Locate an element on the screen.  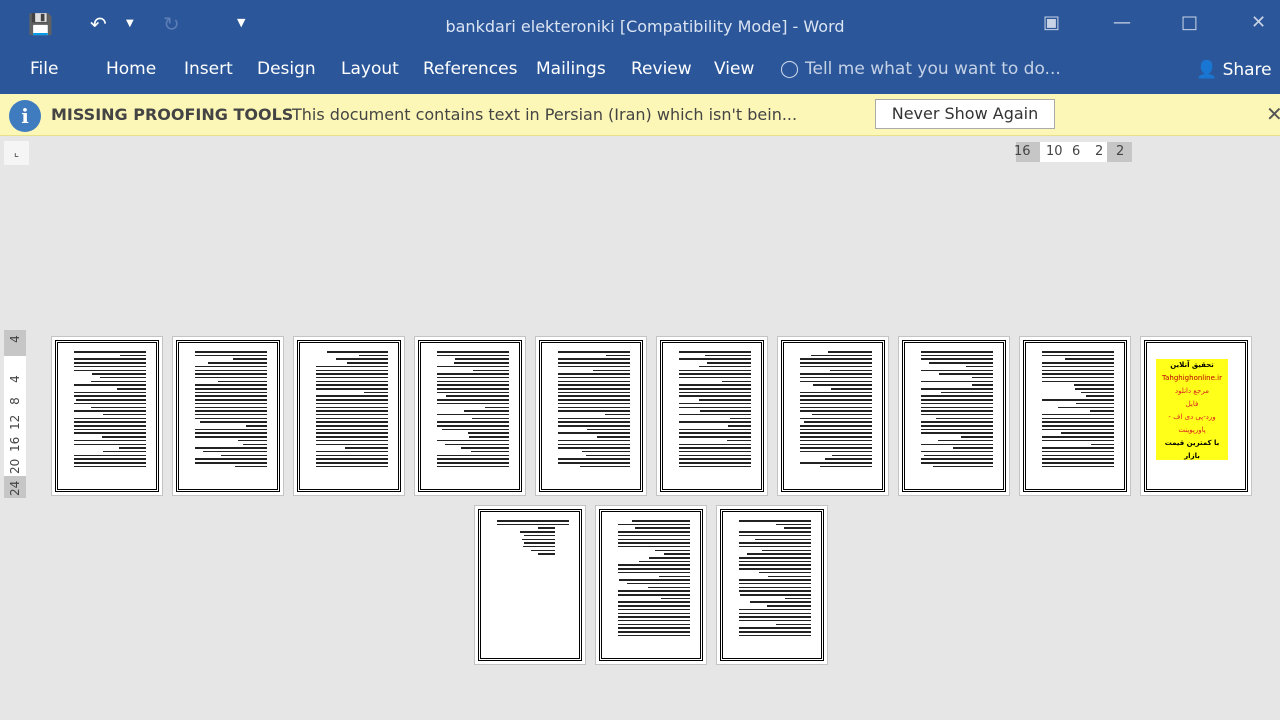
tab-selector: ⌞ is located at coordinates (16, 153).